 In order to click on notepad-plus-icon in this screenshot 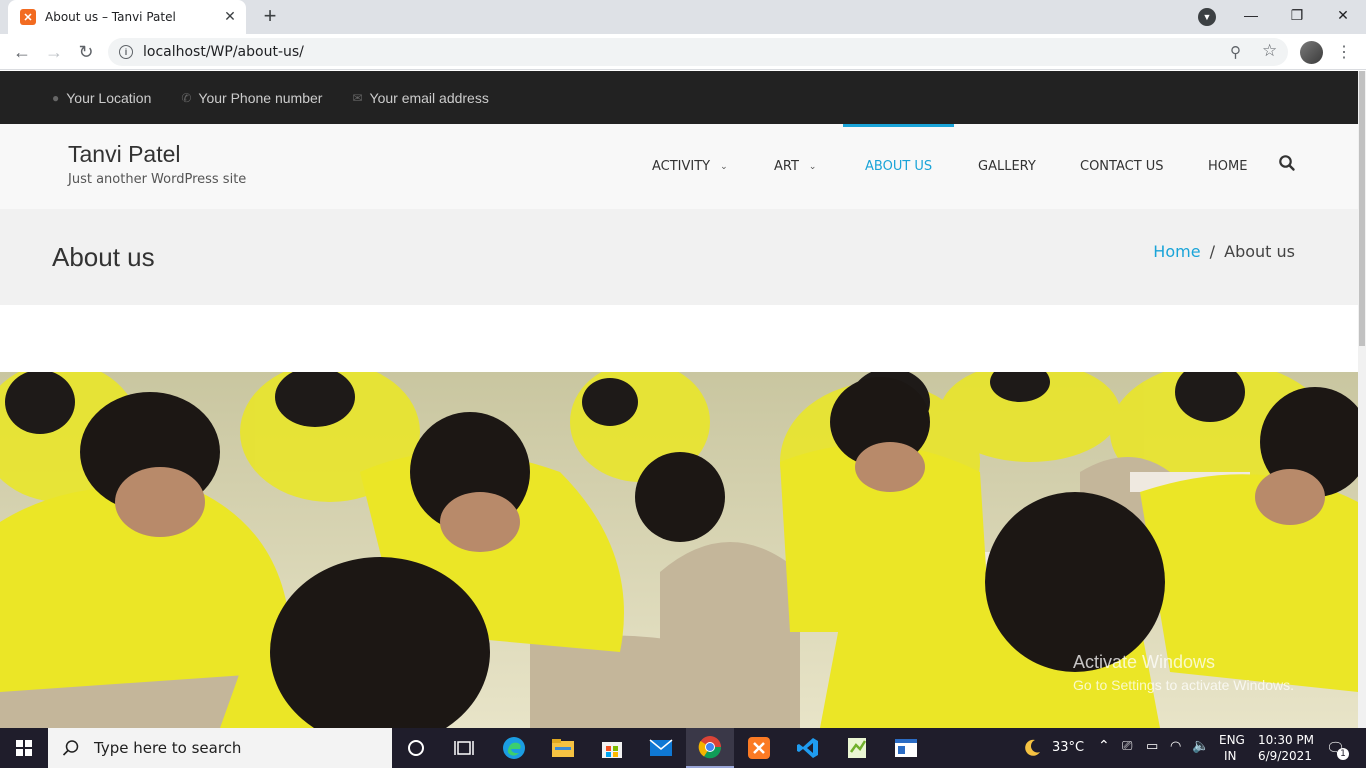, I will do `click(857, 748)`.